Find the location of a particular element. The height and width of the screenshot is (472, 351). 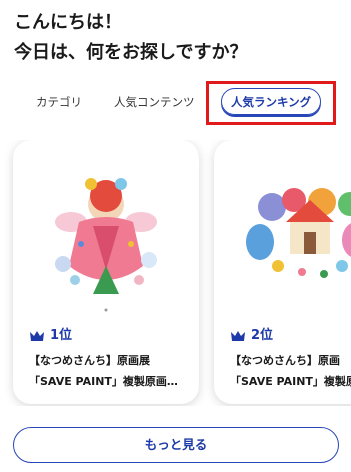

highlight-box is located at coordinates (271, 103).